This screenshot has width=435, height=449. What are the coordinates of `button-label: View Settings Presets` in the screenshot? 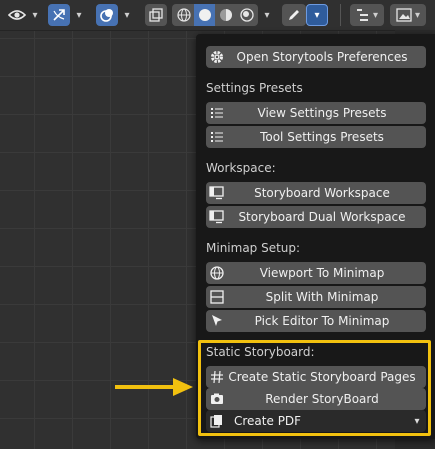 It's located at (322, 113).